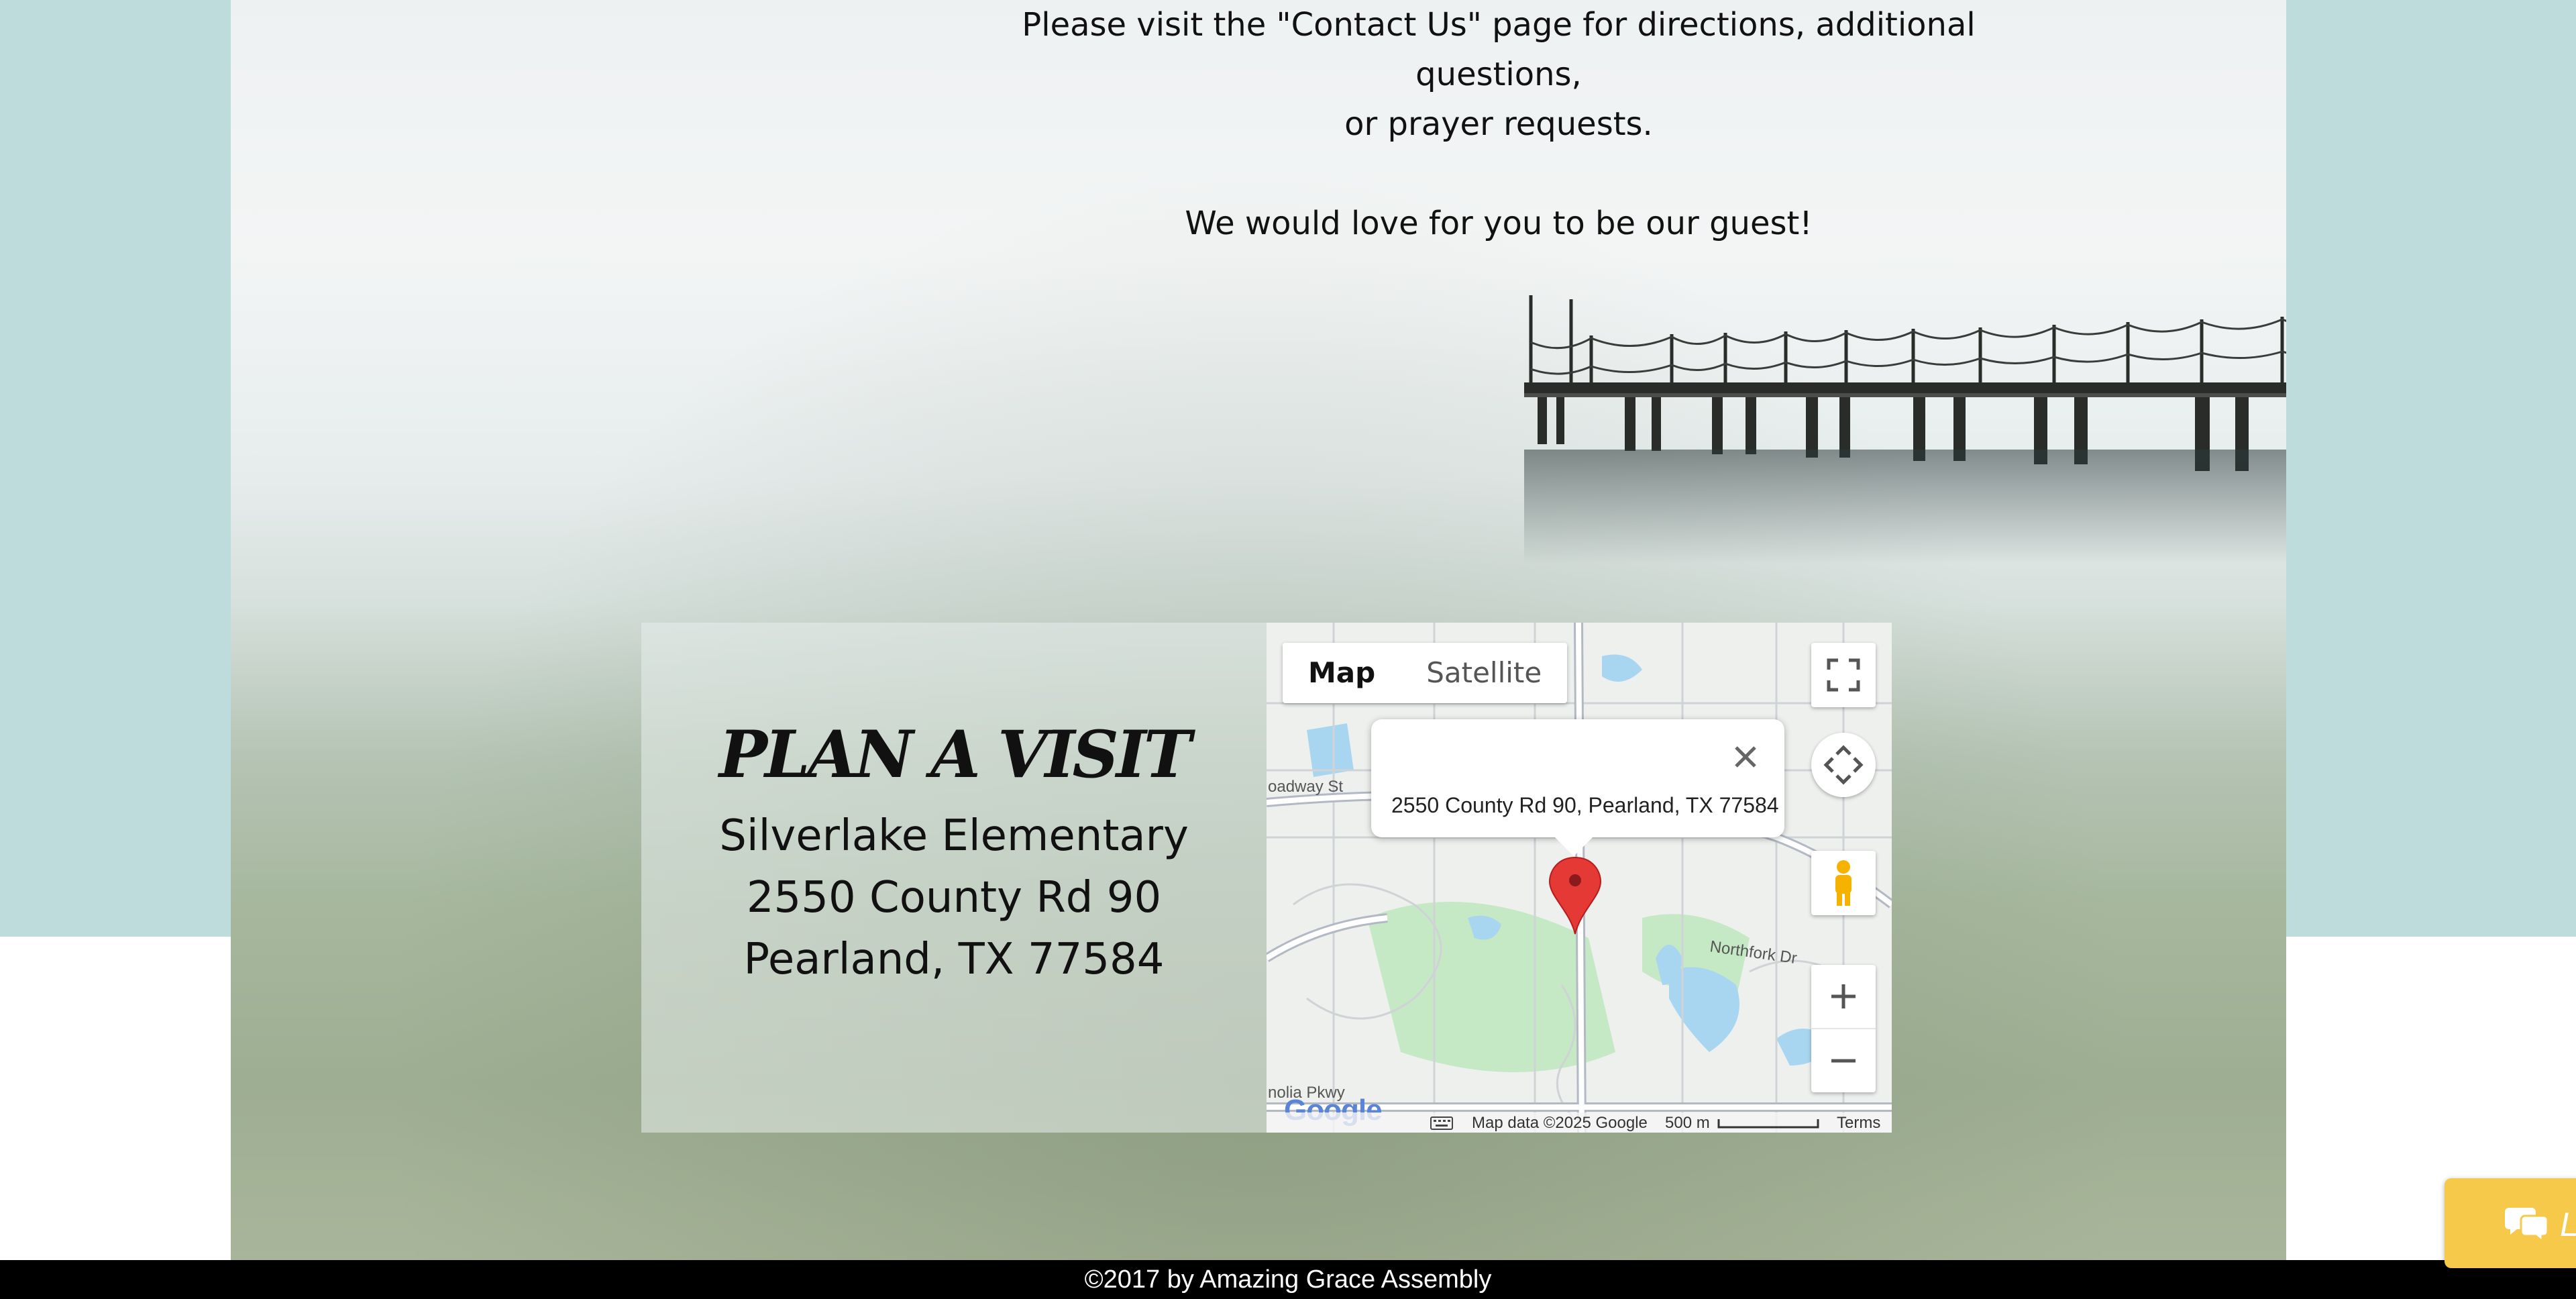  What do you see at coordinates (1858, 1123) in the screenshot?
I see `map-terms-link: Terms` at bounding box center [1858, 1123].